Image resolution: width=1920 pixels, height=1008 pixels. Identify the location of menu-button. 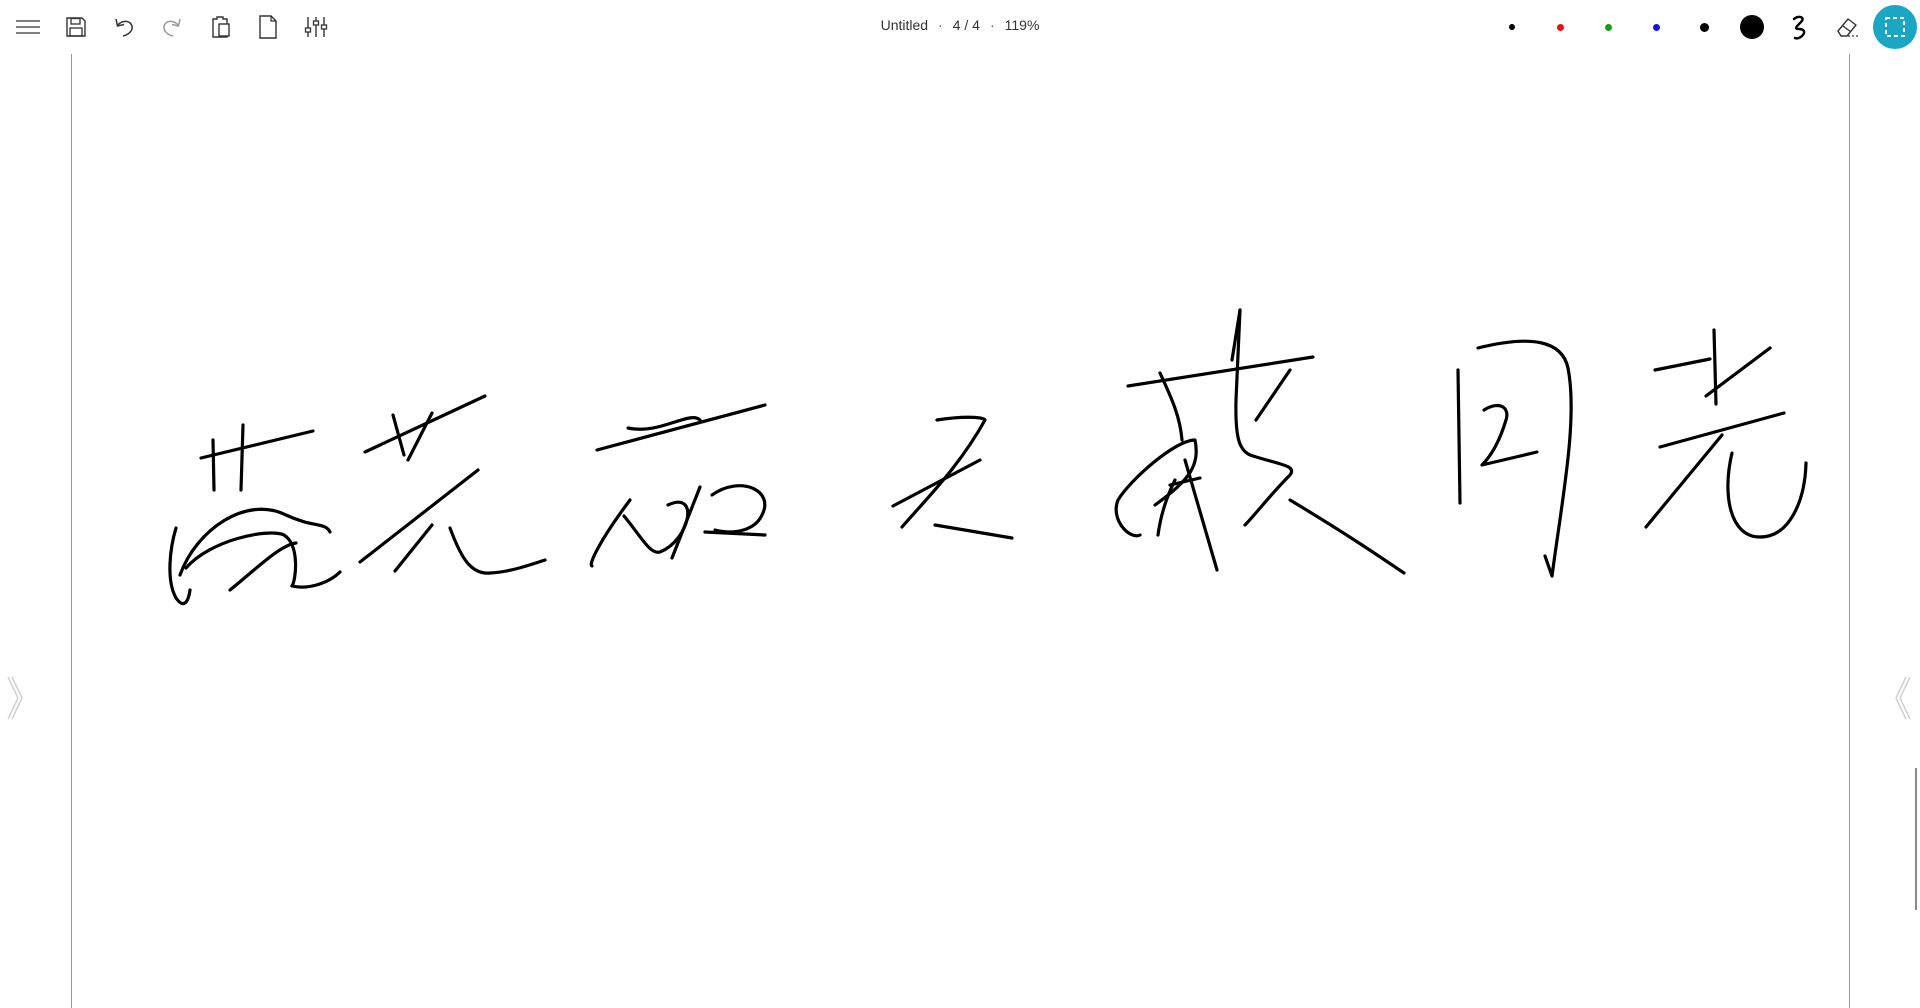
(28, 27).